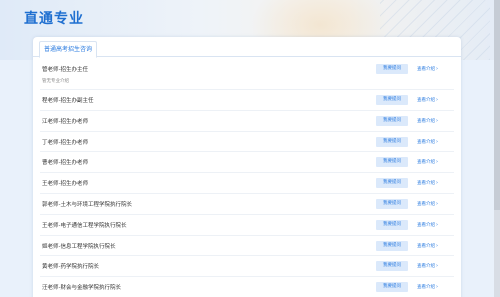  Describe the element at coordinates (247, 225) in the screenshot. I see `list-item: 王老师-电子通信工程学院执行院长 我要提问 查看介绍›` at that location.